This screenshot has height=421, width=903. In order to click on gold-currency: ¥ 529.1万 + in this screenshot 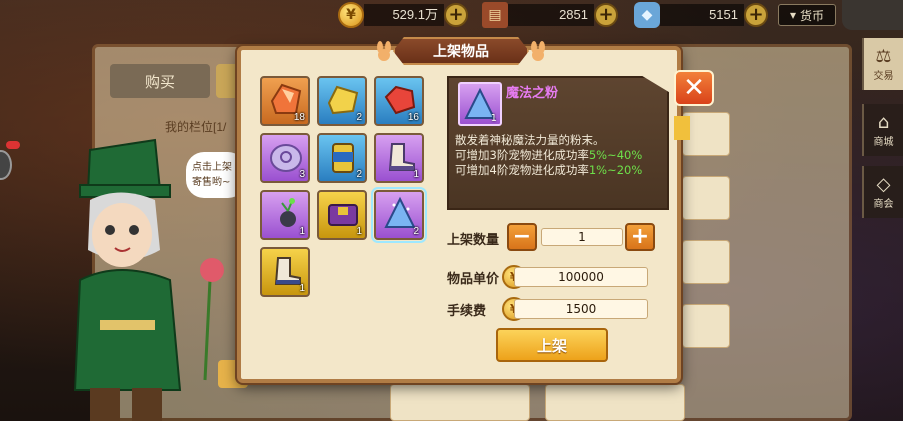, I will do `click(403, 15)`.